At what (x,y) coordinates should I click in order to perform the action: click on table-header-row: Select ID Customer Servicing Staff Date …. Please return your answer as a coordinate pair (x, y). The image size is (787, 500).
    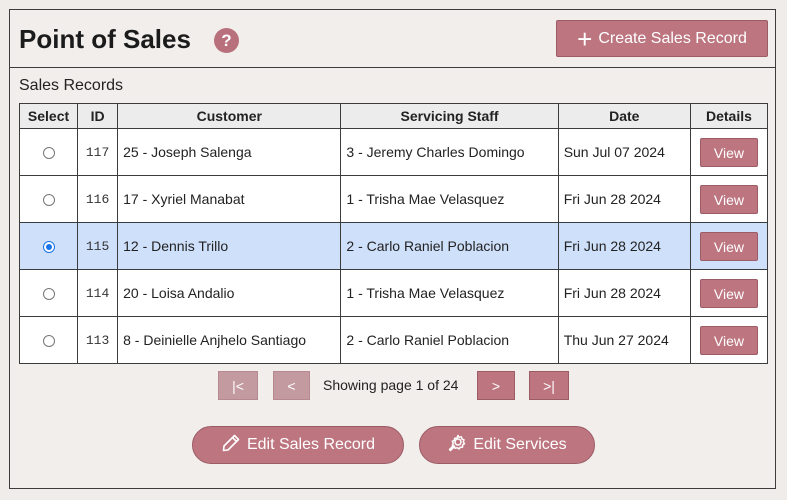
    Looking at the image, I should click on (393, 116).